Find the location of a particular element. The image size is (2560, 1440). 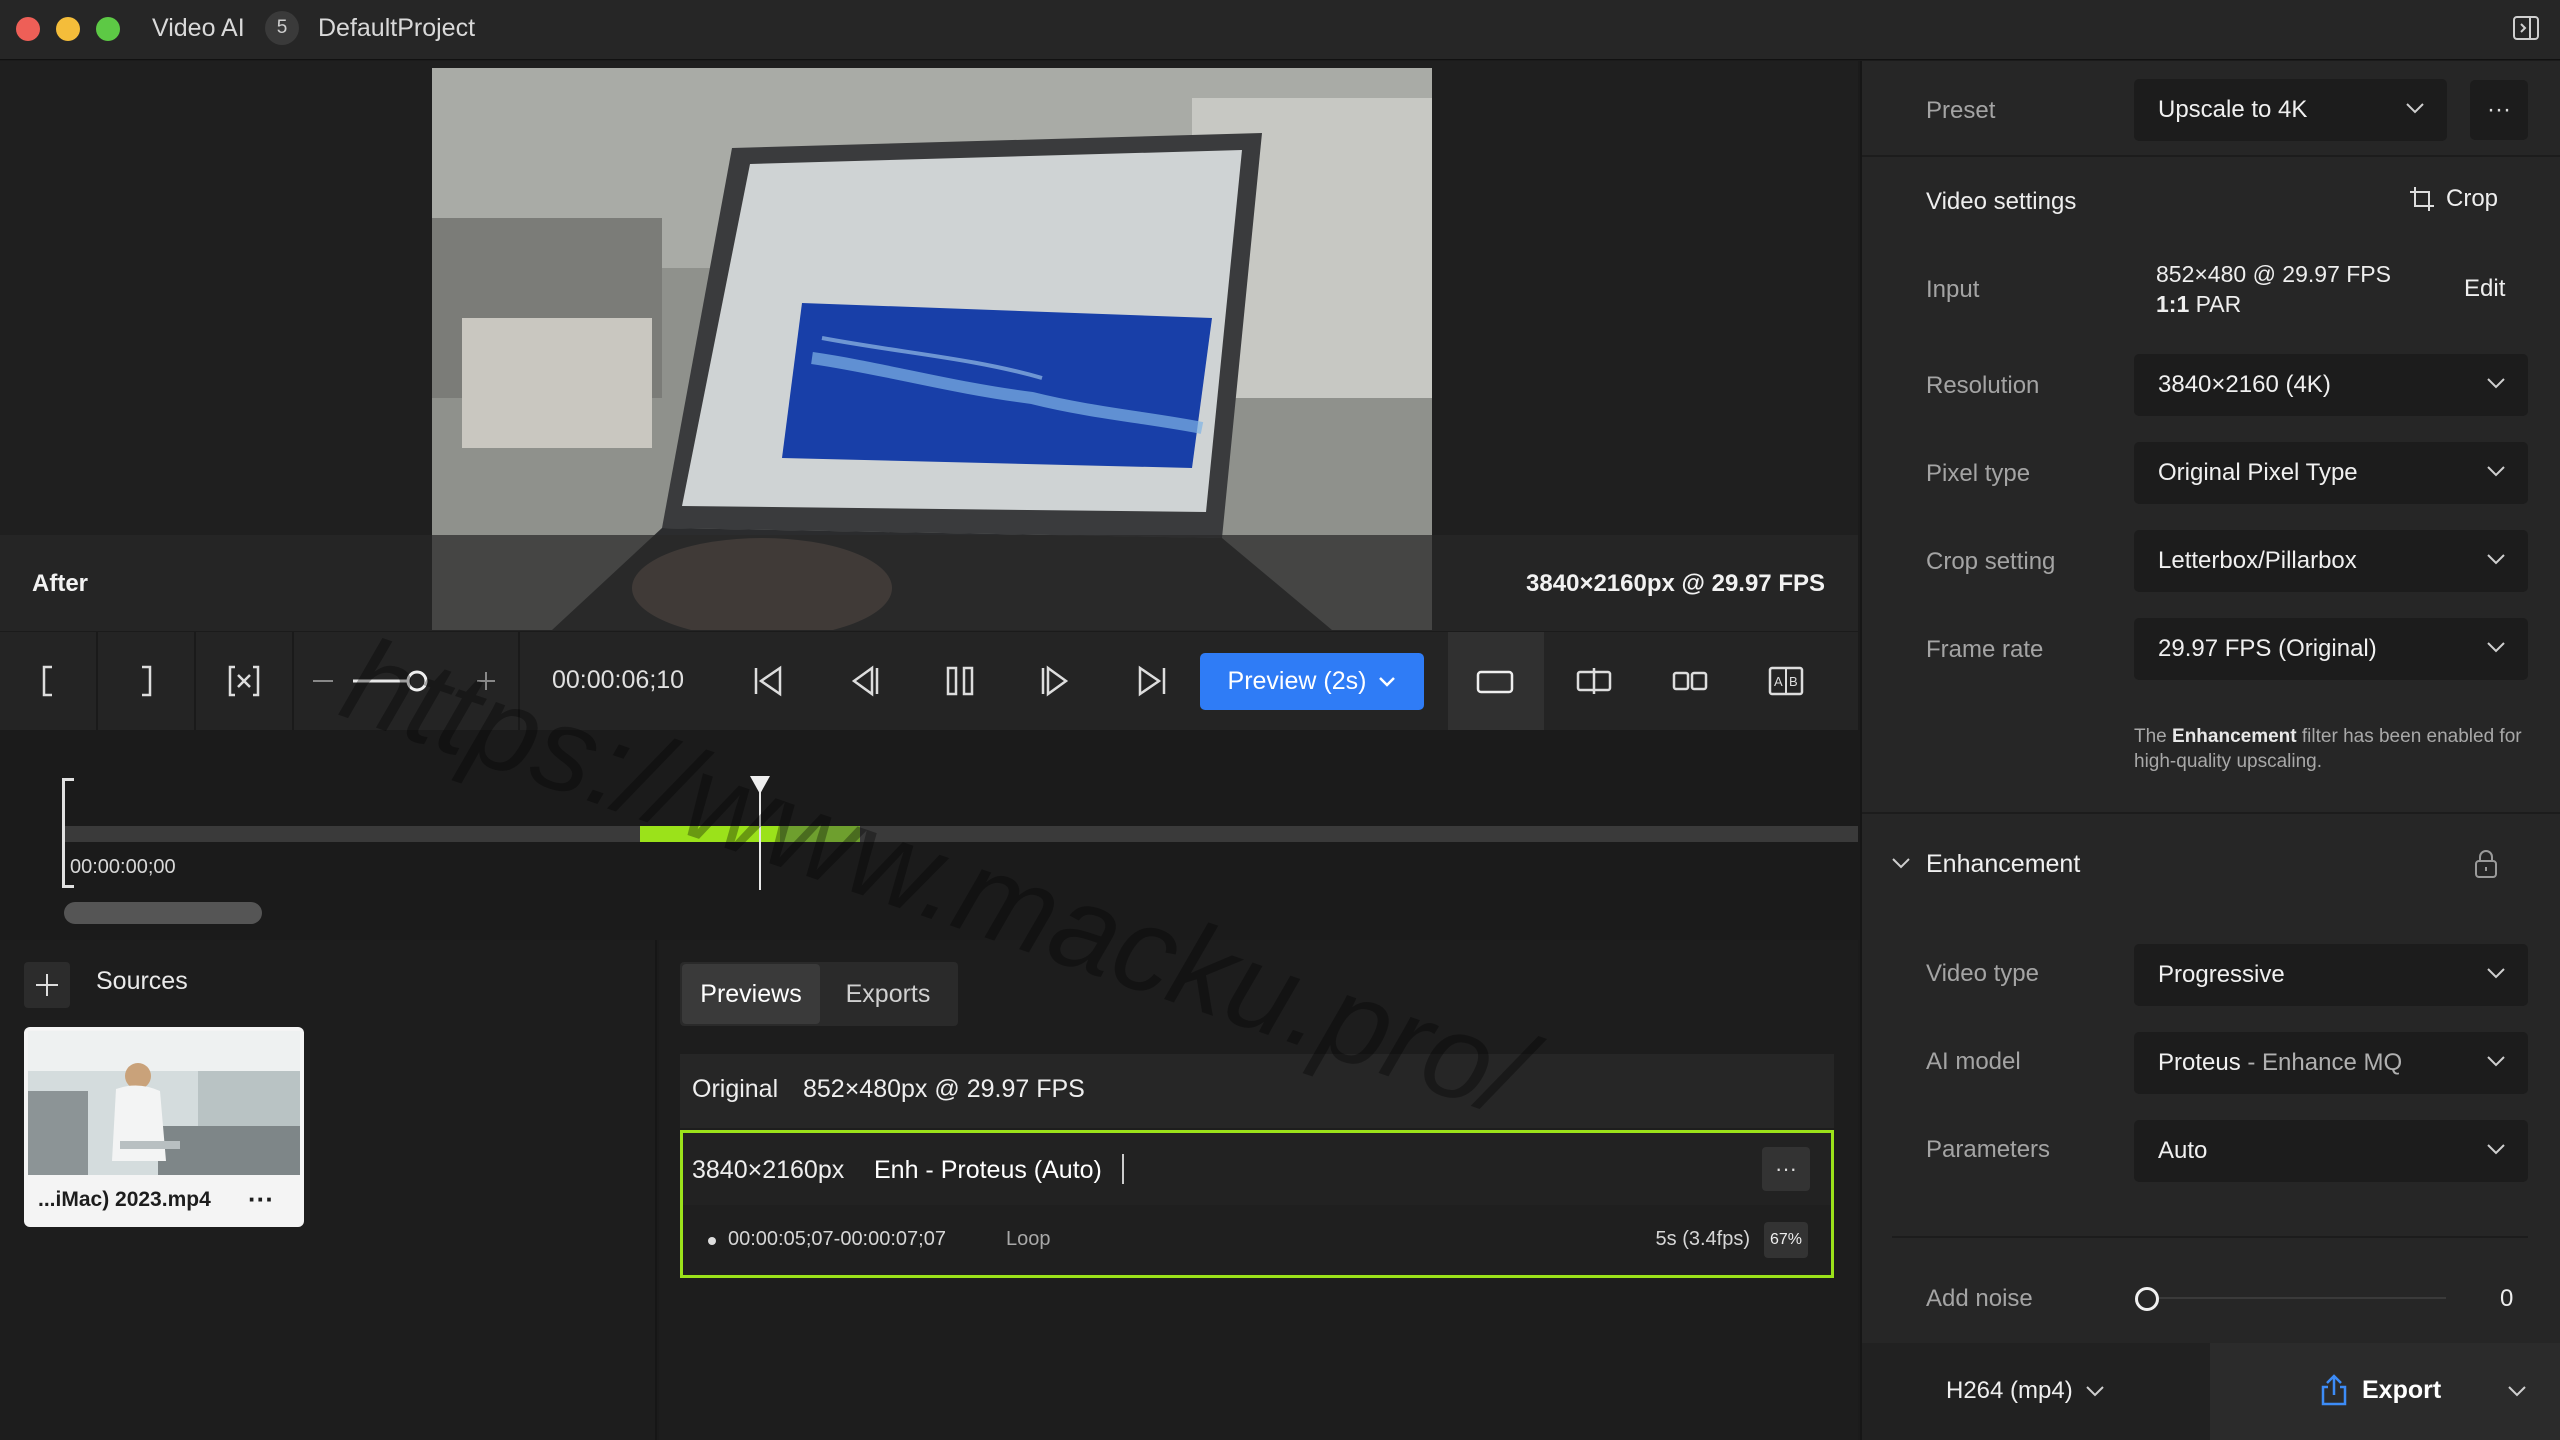

close-window-button is located at coordinates (28, 29).